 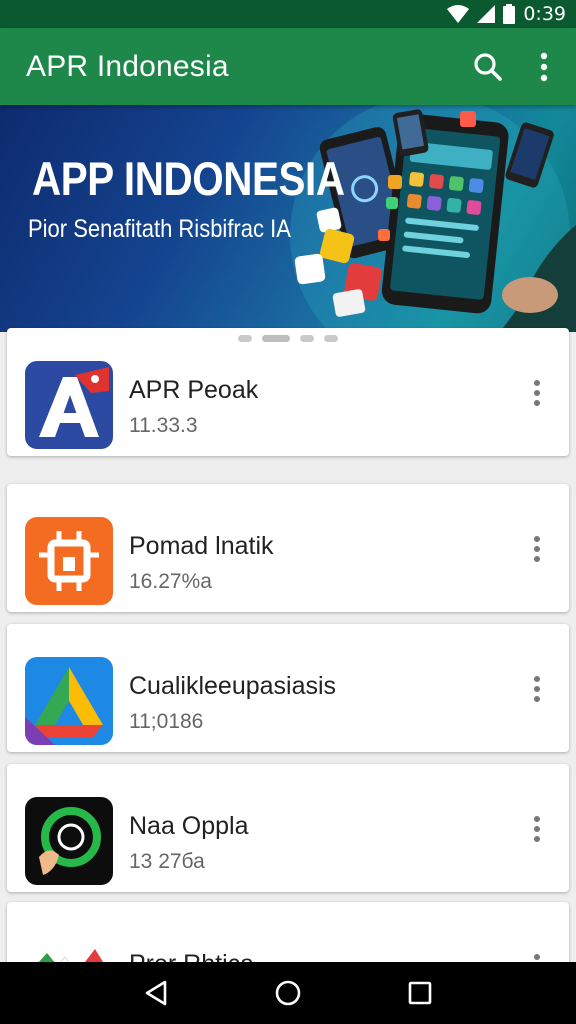 What do you see at coordinates (163, 425) in the screenshot?
I see `app-size: 11.33.3` at bounding box center [163, 425].